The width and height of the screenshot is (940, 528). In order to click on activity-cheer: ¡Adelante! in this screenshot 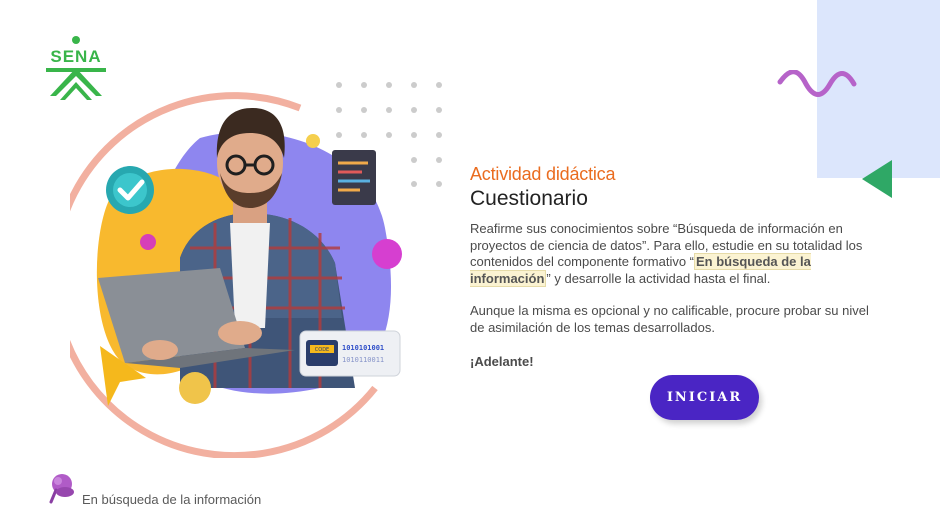, I will do `click(502, 361)`.